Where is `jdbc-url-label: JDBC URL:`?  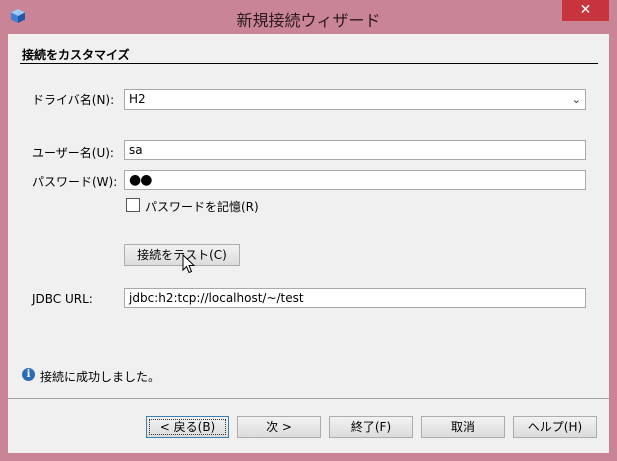
jdbc-url-label: JDBC URL: is located at coordinates (62, 299).